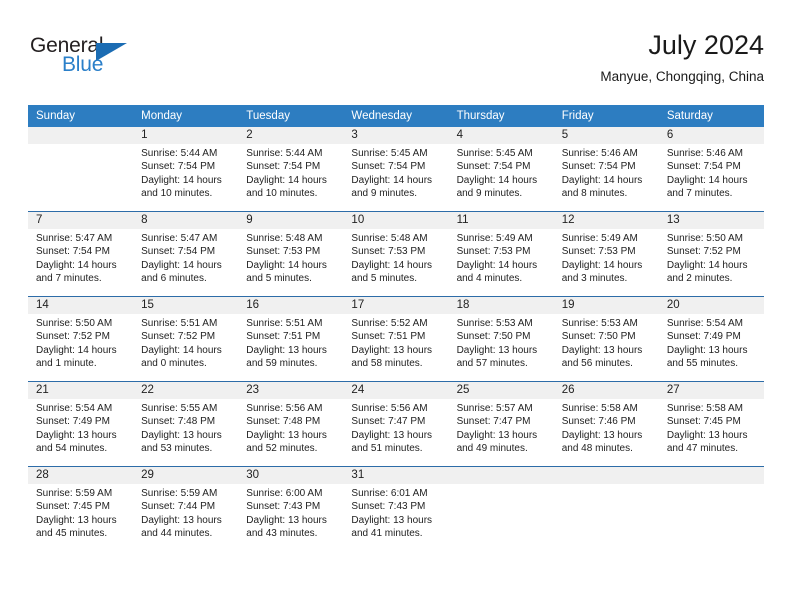  Describe the element at coordinates (291, 135) in the screenshot. I see `day-number: 2` at that location.